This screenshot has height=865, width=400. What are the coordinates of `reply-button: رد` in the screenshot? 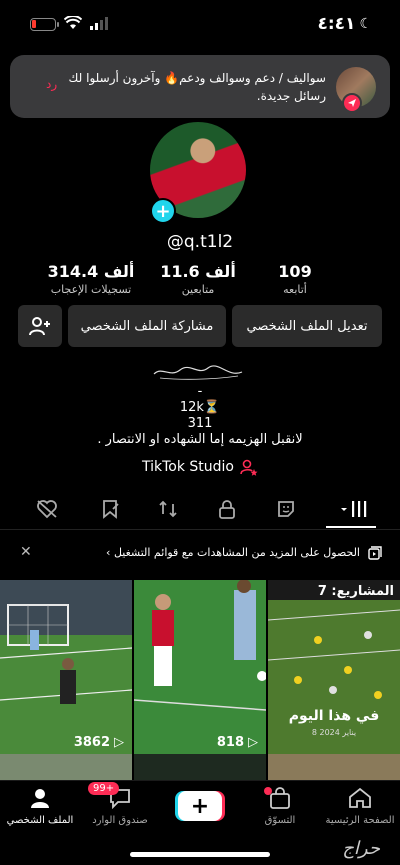 It's located at (51, 84).